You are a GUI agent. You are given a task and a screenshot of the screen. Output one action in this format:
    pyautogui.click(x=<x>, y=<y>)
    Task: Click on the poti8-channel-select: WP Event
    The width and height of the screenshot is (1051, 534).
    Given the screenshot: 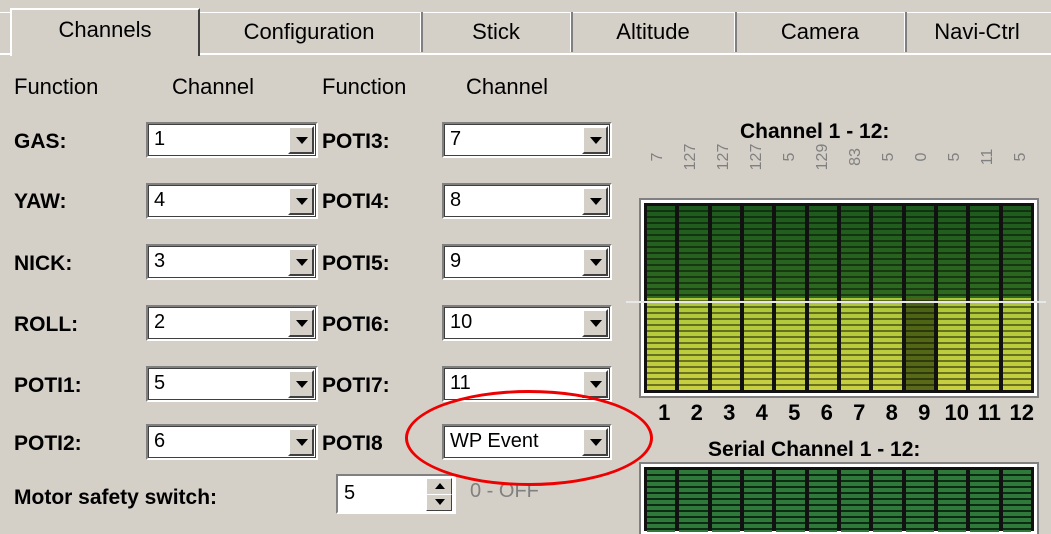 What is the action you would take?
    pyautogui.click(x=527, y=442)
    